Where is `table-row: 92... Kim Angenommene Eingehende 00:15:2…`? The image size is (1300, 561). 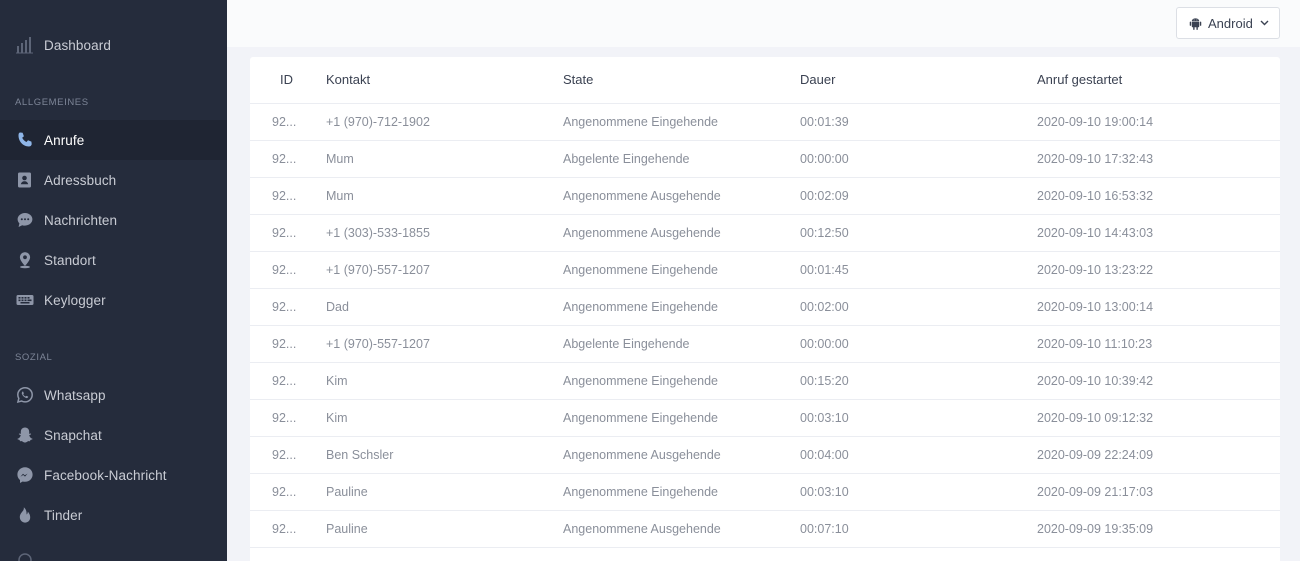 table-row: 92... Kim Angenommene Eingehende 00:15:2… is located at coordinates (765, 381).